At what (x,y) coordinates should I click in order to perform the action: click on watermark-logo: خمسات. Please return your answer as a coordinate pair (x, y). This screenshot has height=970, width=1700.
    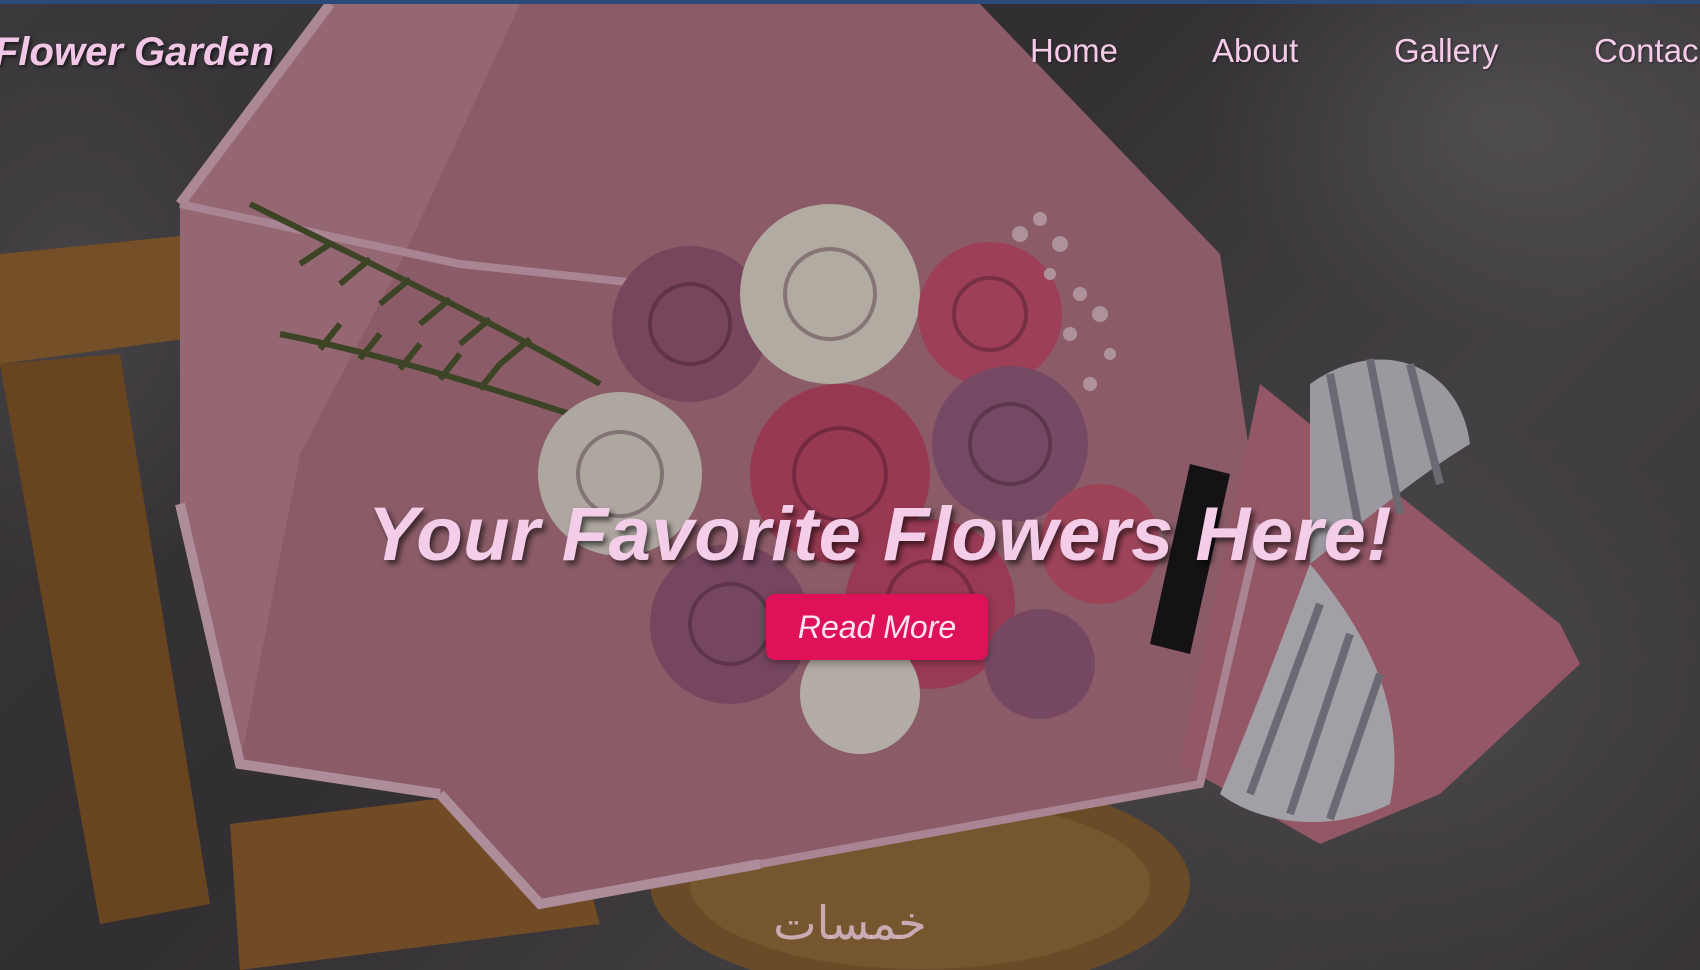
    Looking at the image, I should click on (850, 923).